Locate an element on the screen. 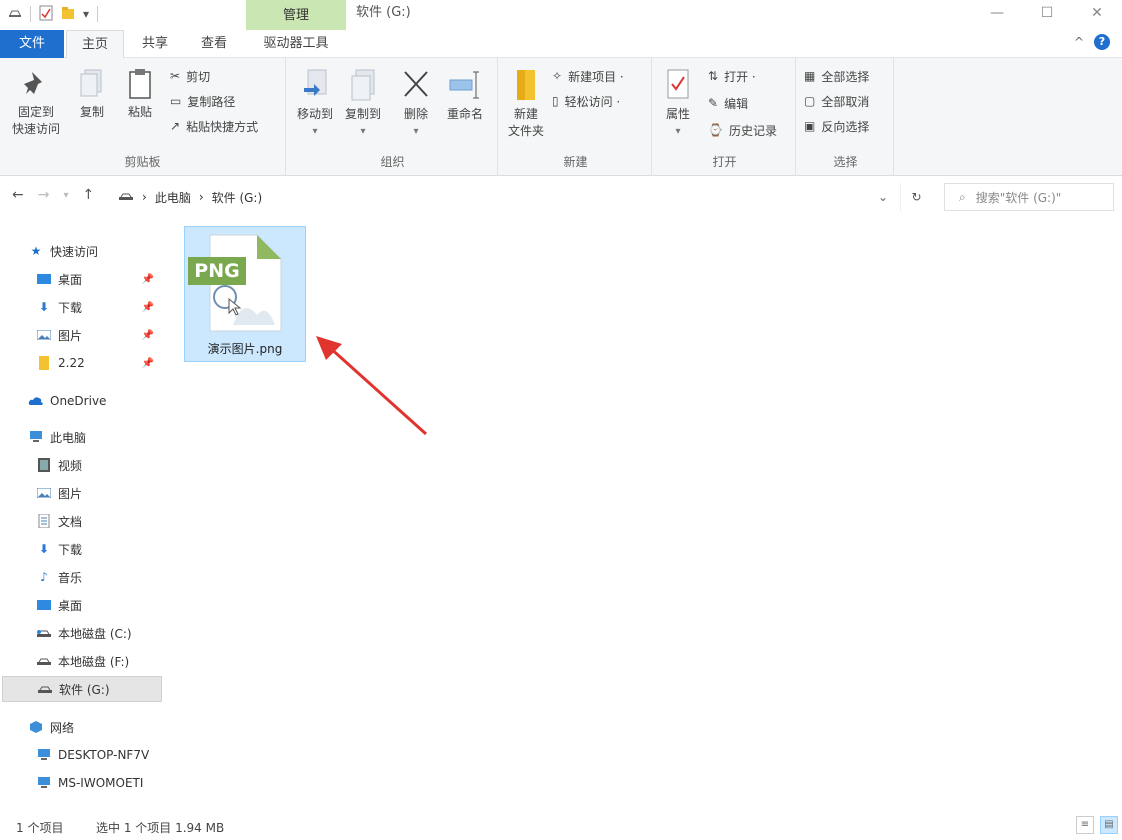 The width and height of the screenshot is (1122, 840). open-button: ⇅ 打开 · is located at coordinates (732, 76).